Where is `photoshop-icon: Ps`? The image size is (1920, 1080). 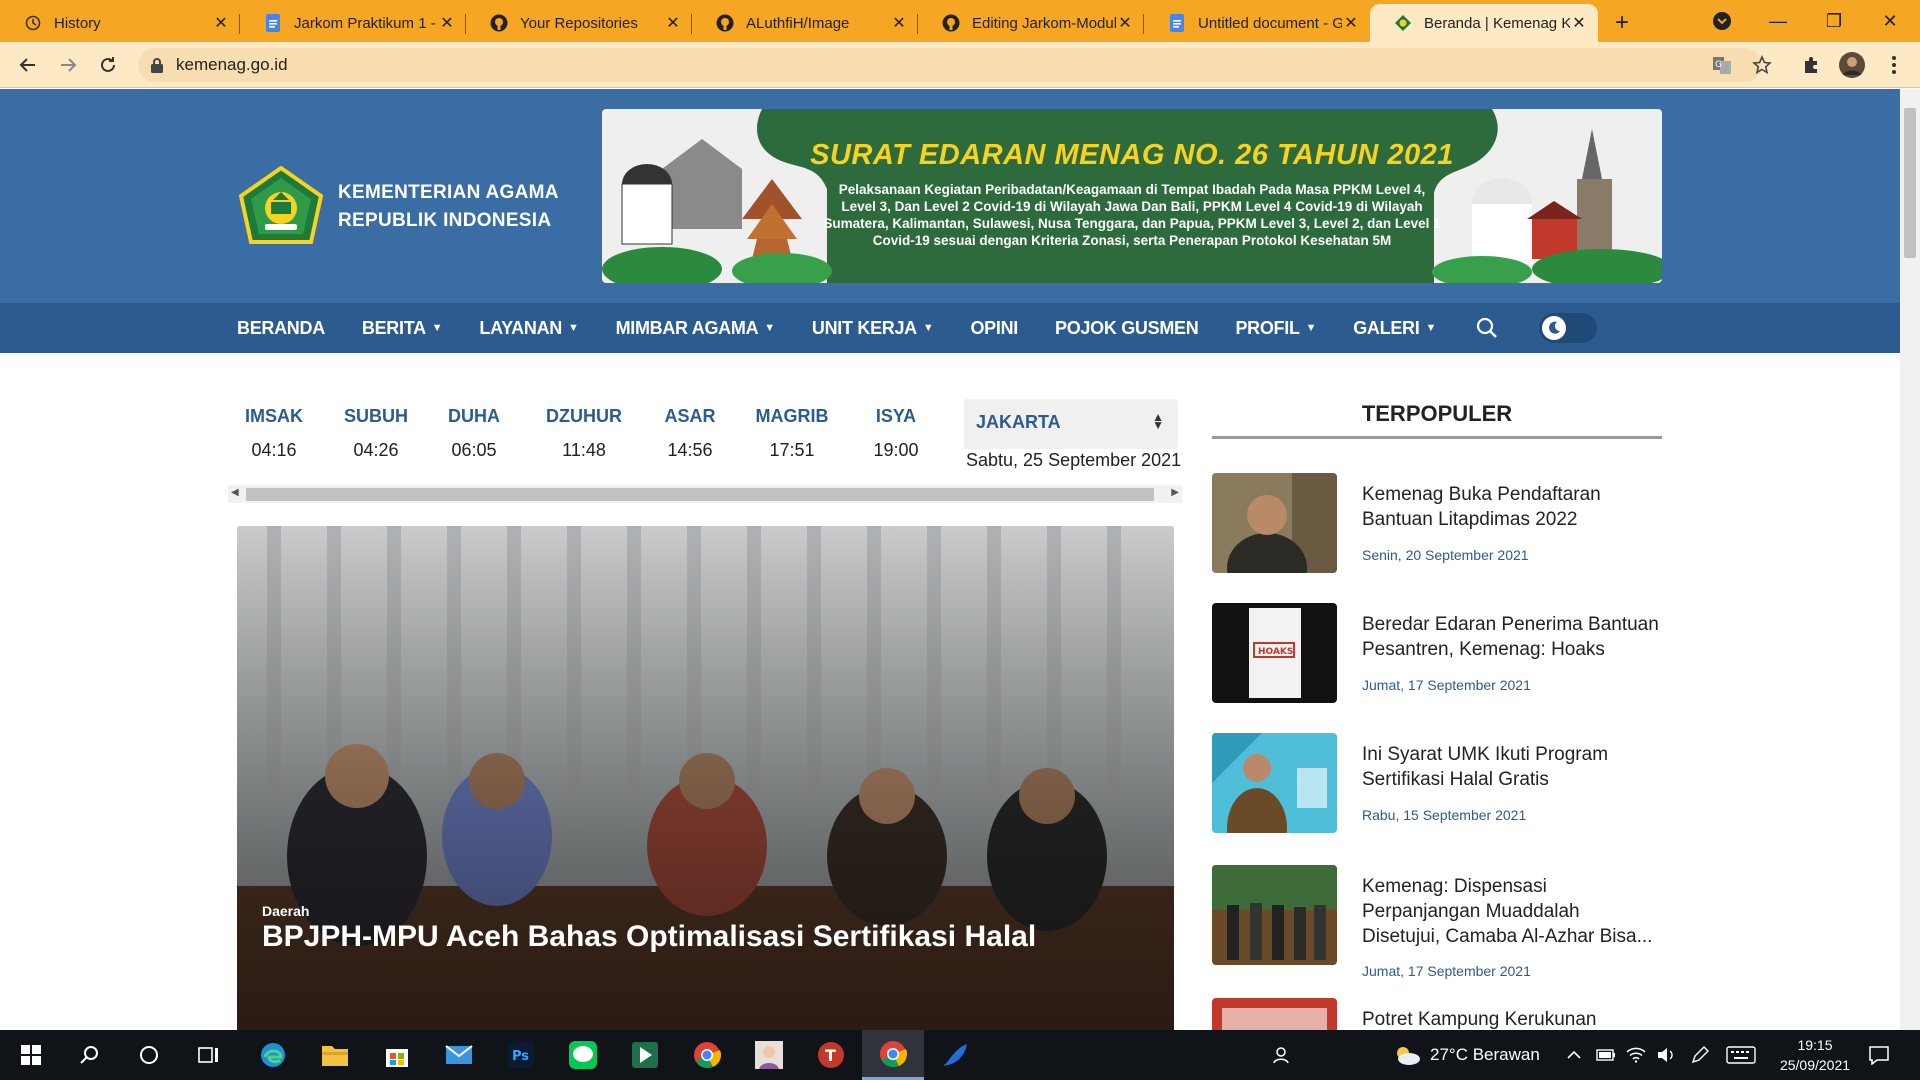 photoshop-icon: Ps is located at coordinates (521, 1055).